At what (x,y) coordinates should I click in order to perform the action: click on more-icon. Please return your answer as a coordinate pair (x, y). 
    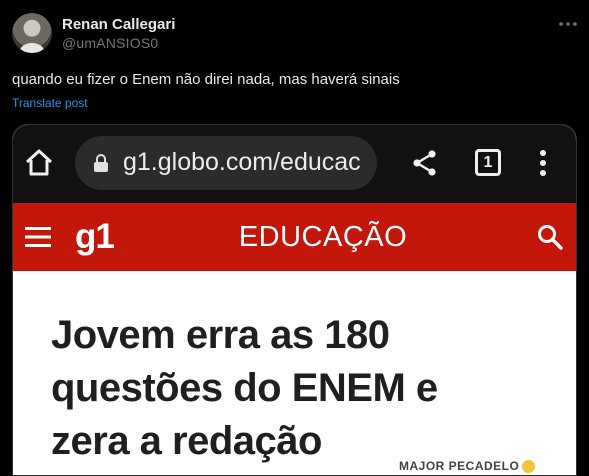
    Looking at the image, I should click on (568, 24).